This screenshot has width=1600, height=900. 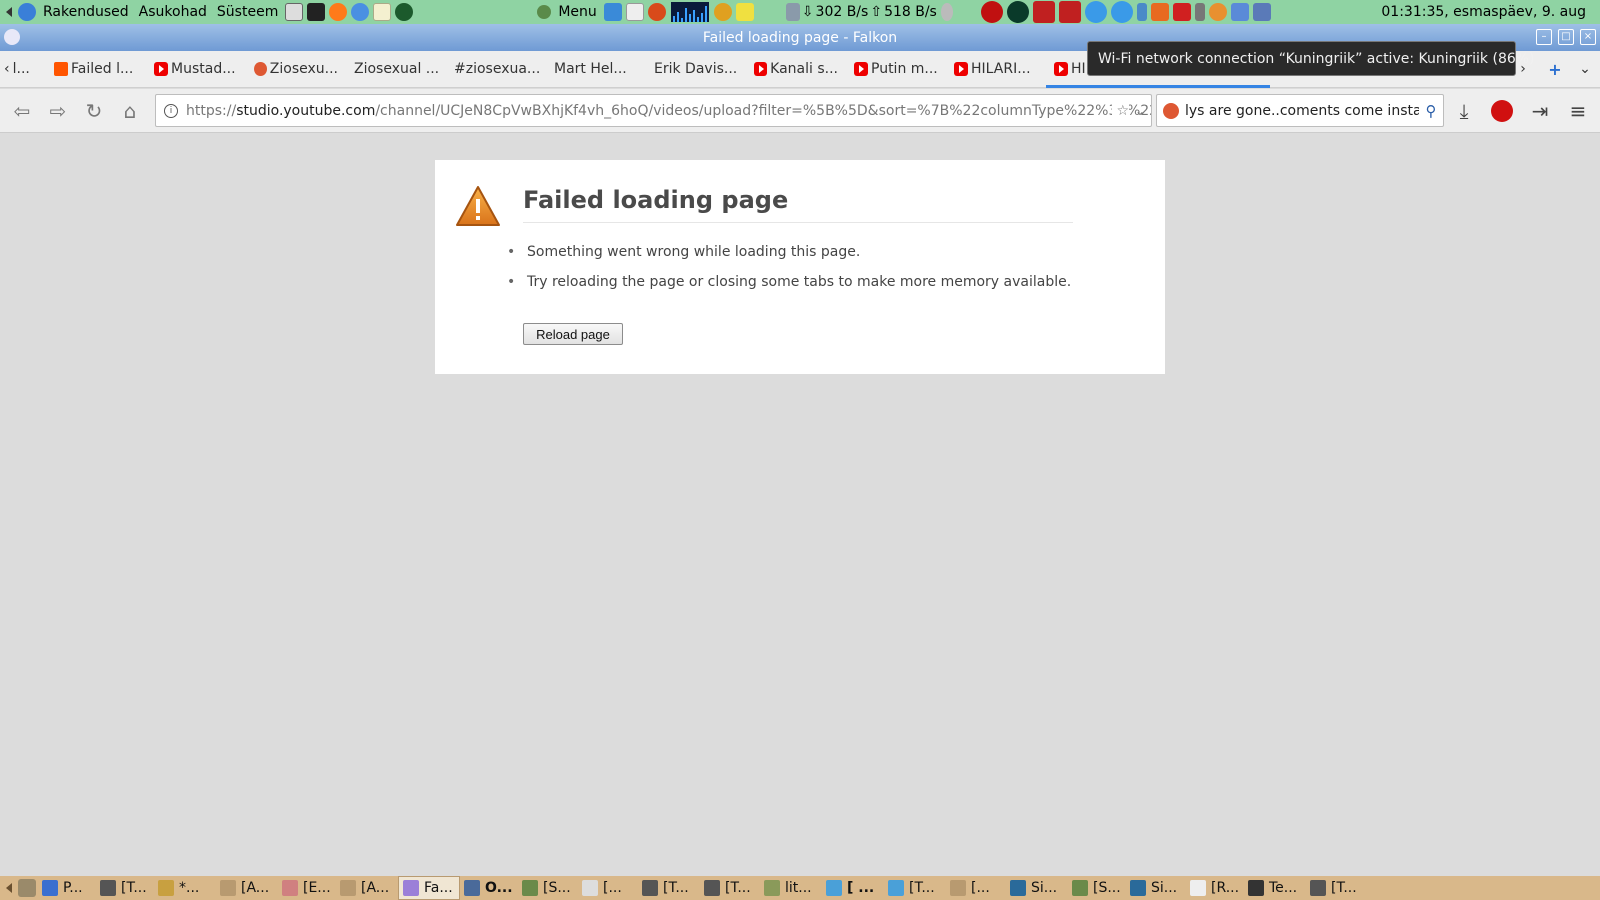 What do you see at coordinates (1159, 12) in the screenshot?
I see `tray-package-icon` at bounding box center [1159, 12].